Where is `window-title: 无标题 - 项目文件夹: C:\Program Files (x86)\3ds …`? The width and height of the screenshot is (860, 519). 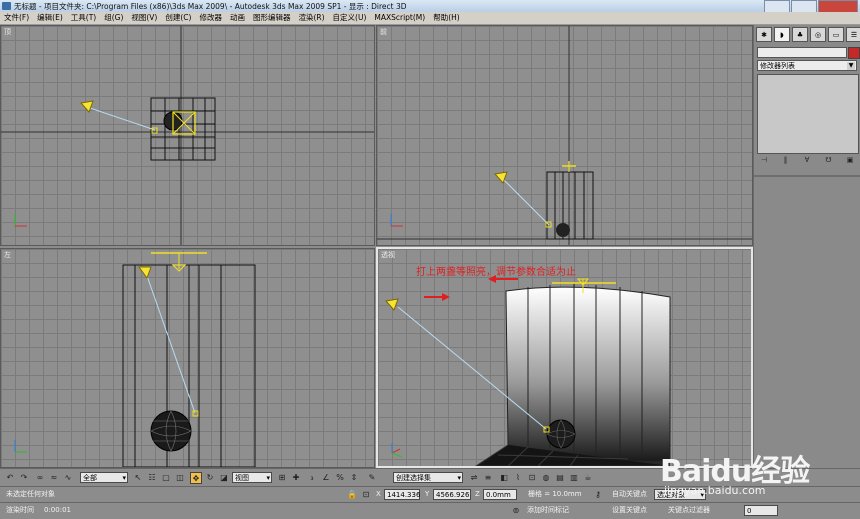
window-title: 无标题 - 项目文件夹: C:\Program Files (x86)\3ds … is located at coordinates (210, 6).